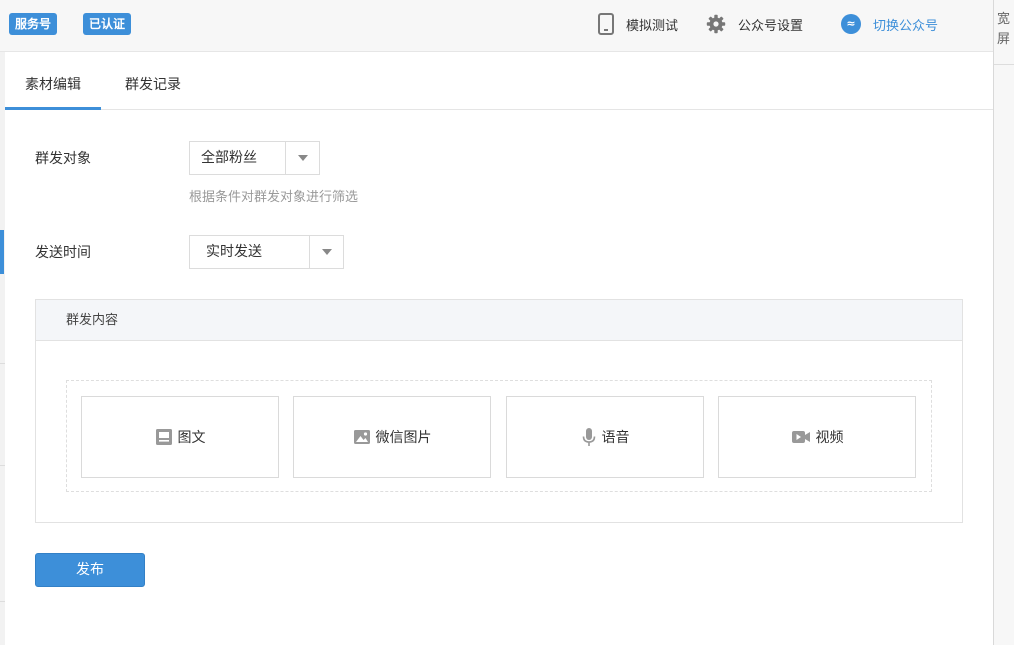 This screenshot has width=1014, height=645. Describe the element at coordinates (274, 197) in the screenshot. I see `target-hint: 根据条件对群发对象进行筛选` at that location.